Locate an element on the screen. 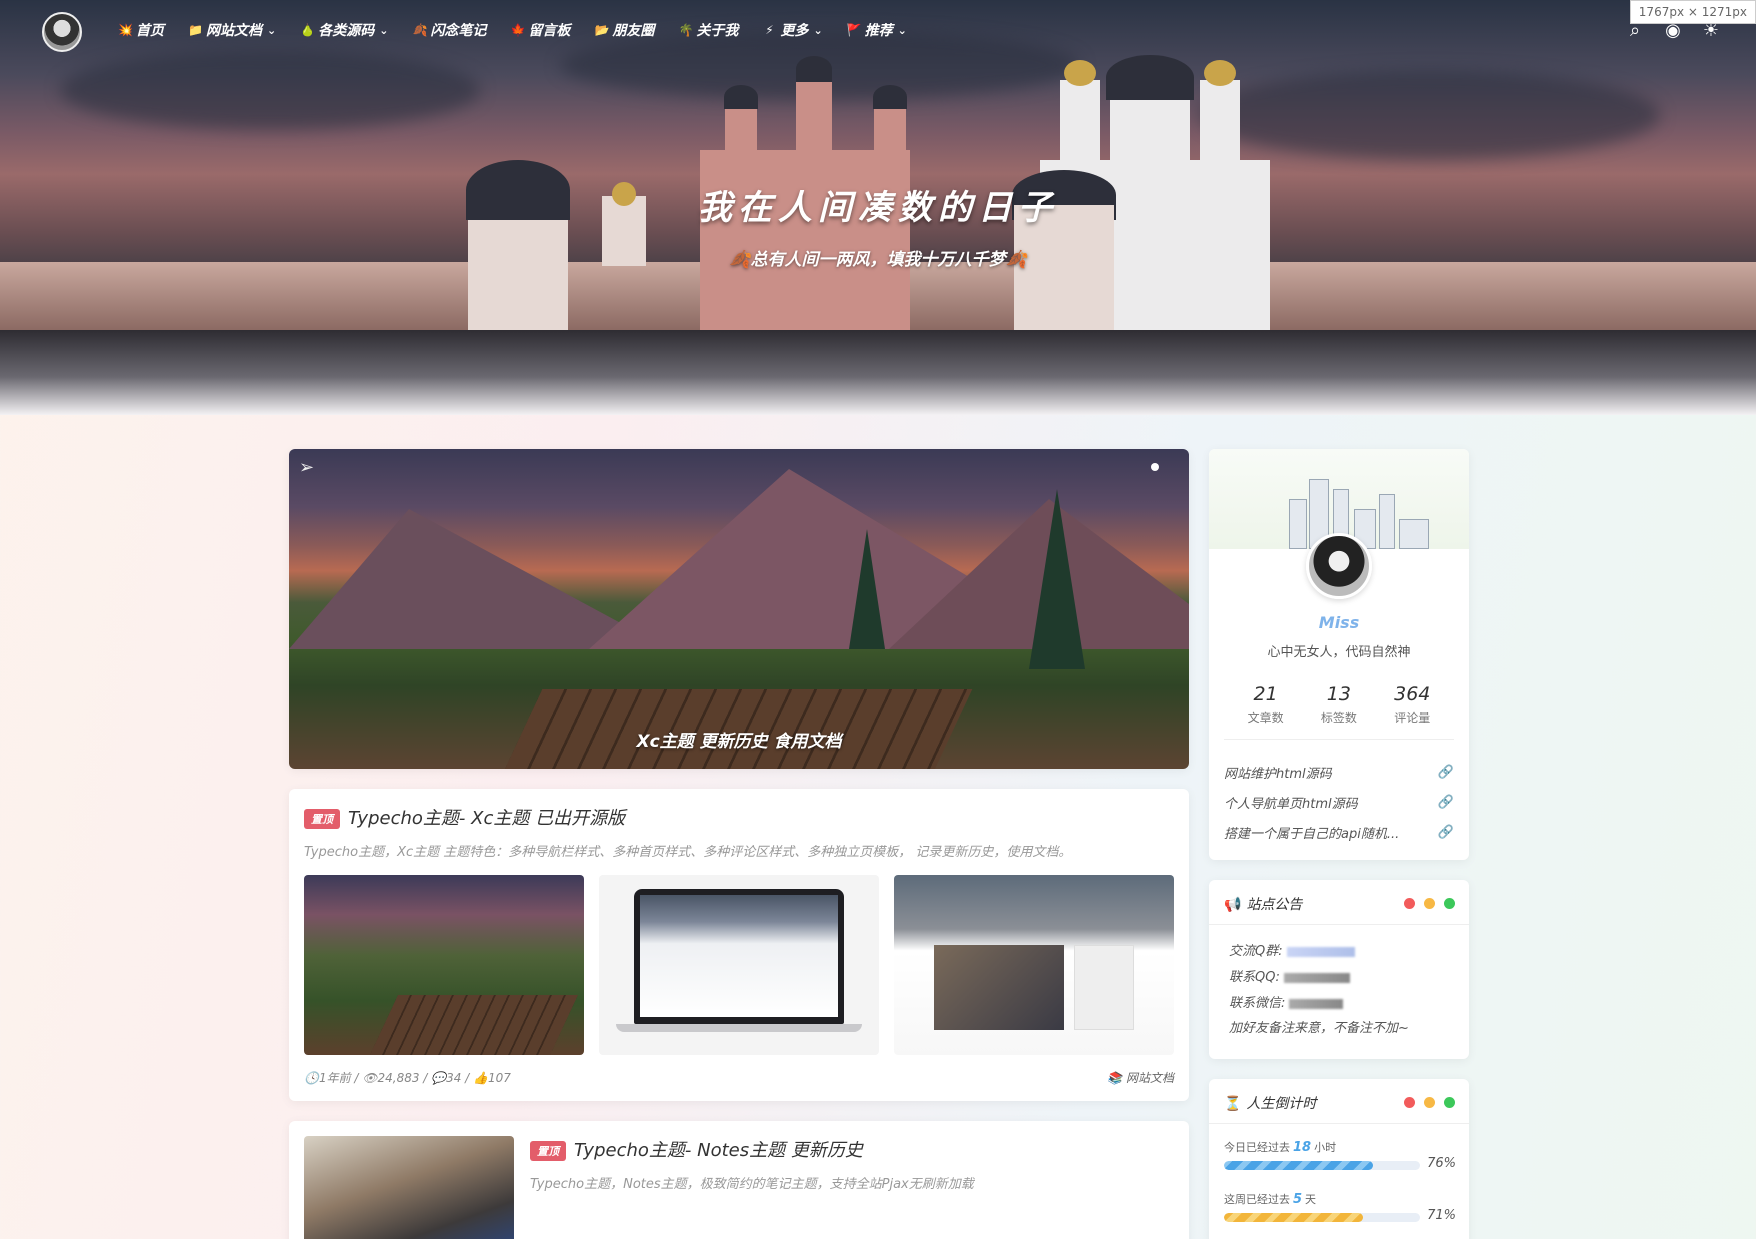 The image size is (1756, 1239). featured-carousel: ➢ Xc主题 更新历史 食用文档 is located at coordinates (739, 609).